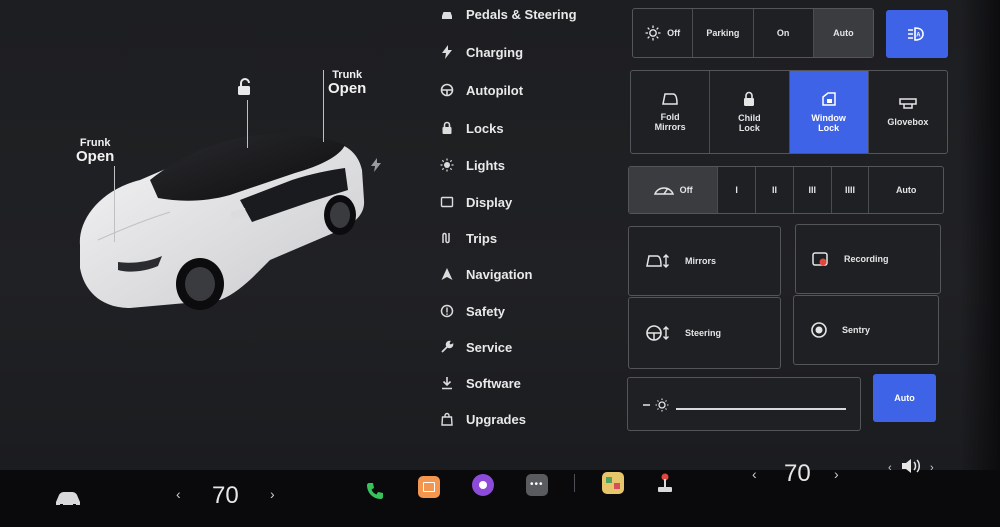  What do you see at coordinates (447, 165) in the screenshot?
I see `sun-icon` at bounding box center [447, 165].